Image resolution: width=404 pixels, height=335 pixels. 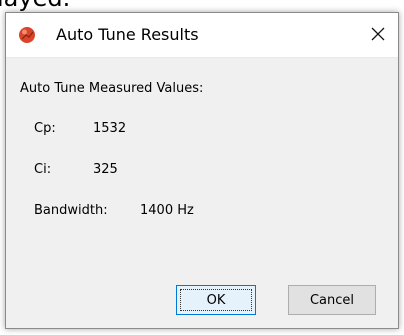 What do you see at coordinates (45, 128) in the screenshot?
I see `cp-label: Cp:` at bounding box center [45, 128].